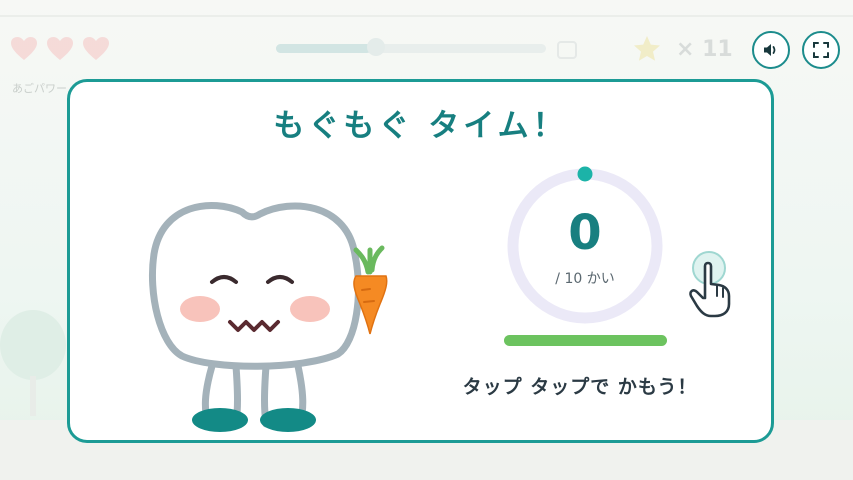  Describe the element at coordinates (220, 420) in the screenshot. I see `tooth-left-foot` at that location.